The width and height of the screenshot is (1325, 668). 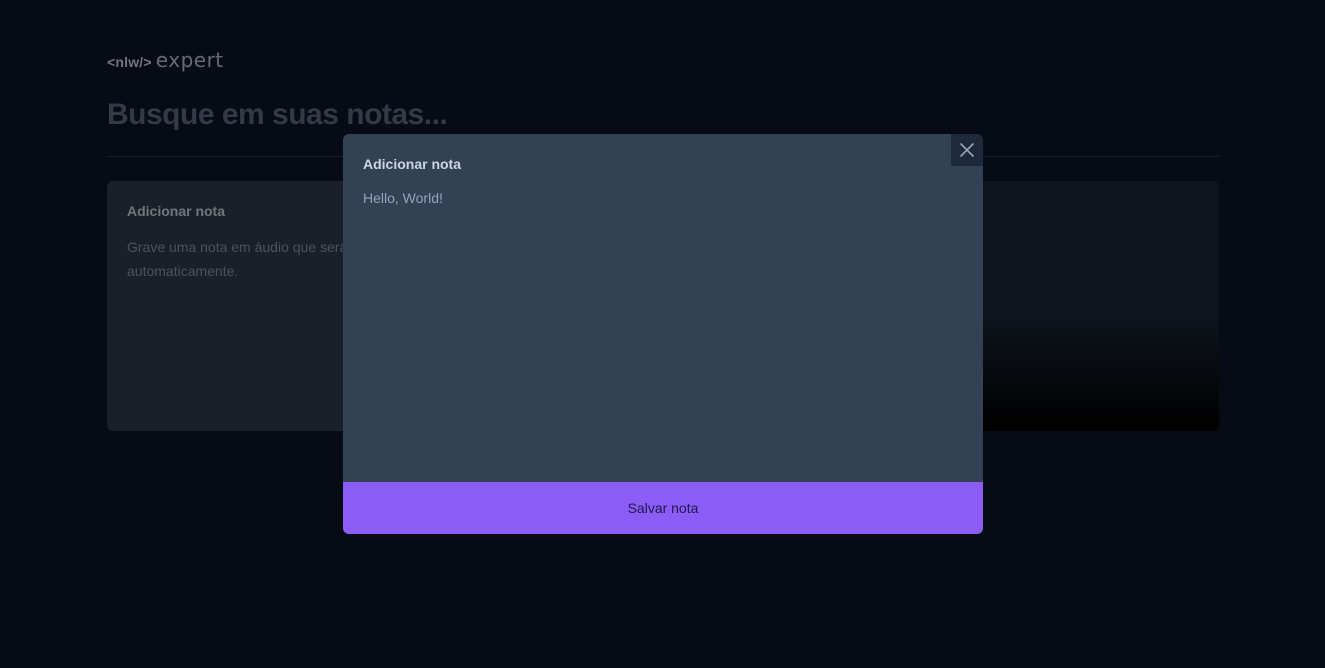 I want to click on close-button, so click(x=967, y=150).